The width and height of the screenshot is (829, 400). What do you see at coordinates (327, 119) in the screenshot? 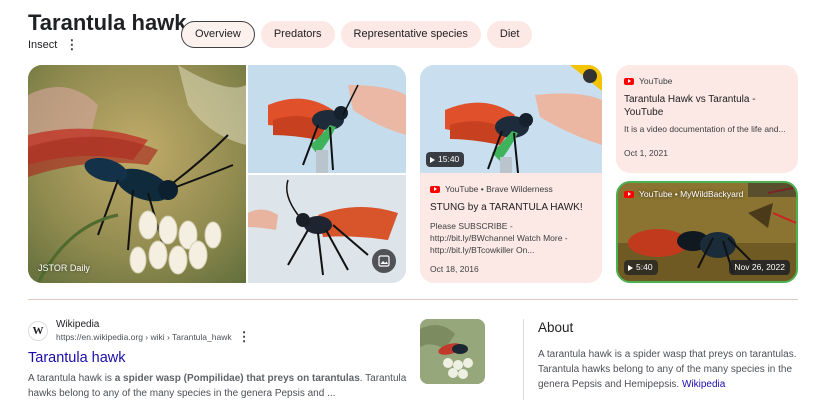
I see `wasp-finger-image` at bounding box center [327, 119].